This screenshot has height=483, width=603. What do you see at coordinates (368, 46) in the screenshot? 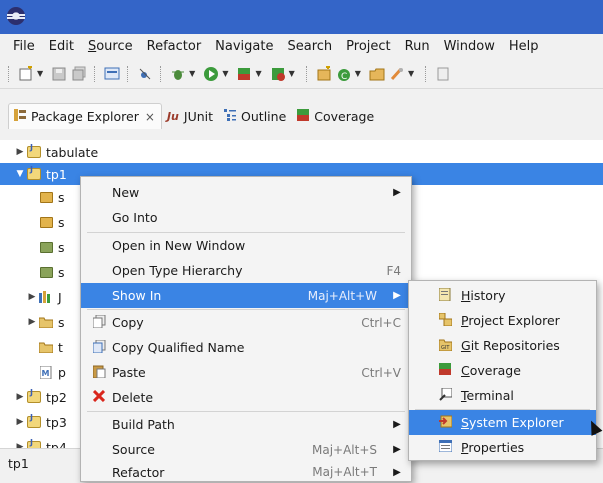
I see `menu-project: Project` at bounding box center [368, 46].